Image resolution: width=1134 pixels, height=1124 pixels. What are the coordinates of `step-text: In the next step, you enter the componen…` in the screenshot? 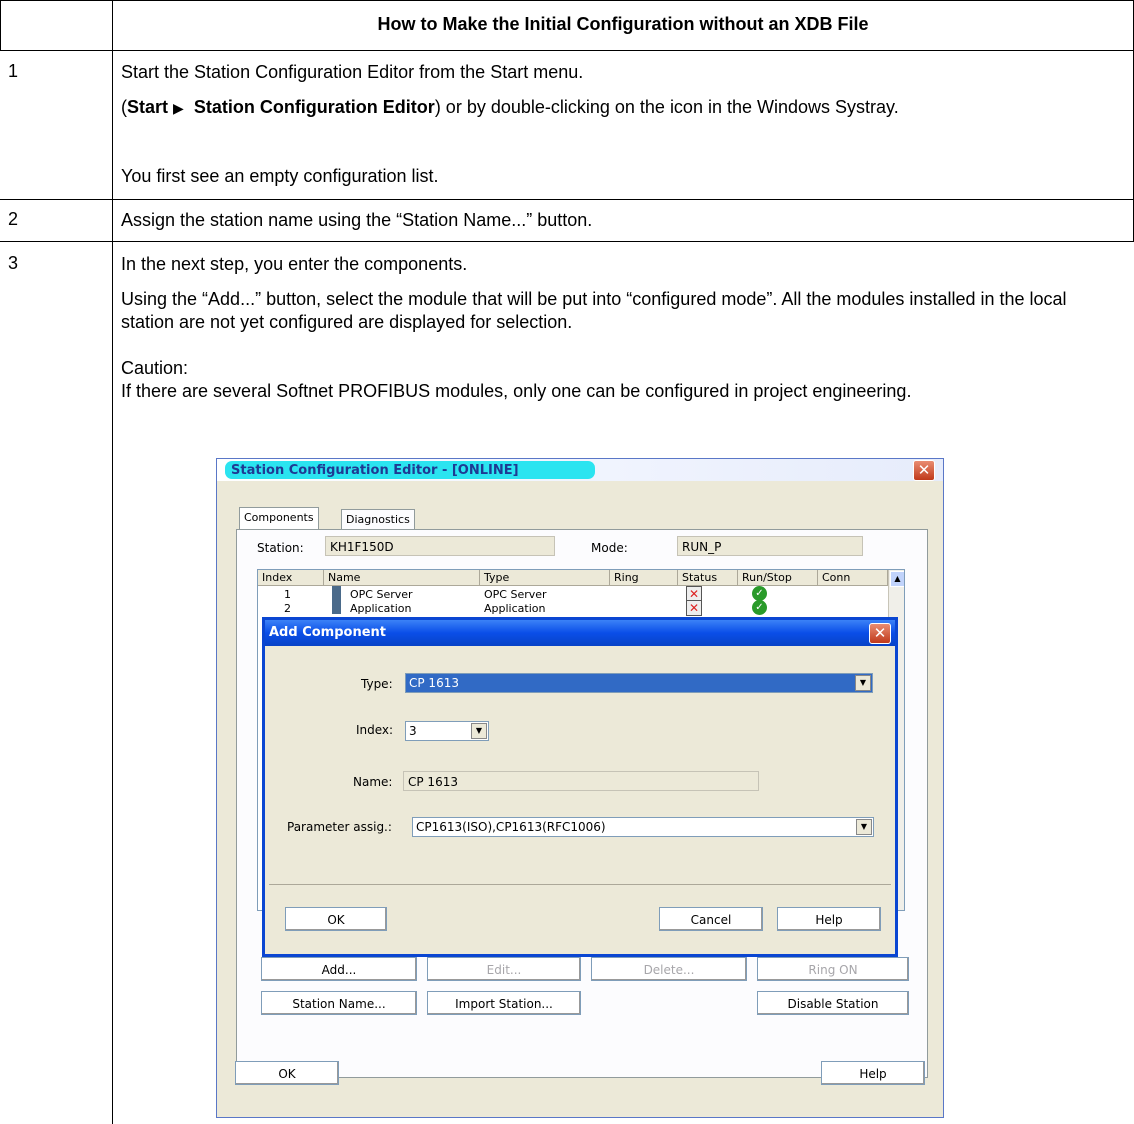 It's located at (294, 264).